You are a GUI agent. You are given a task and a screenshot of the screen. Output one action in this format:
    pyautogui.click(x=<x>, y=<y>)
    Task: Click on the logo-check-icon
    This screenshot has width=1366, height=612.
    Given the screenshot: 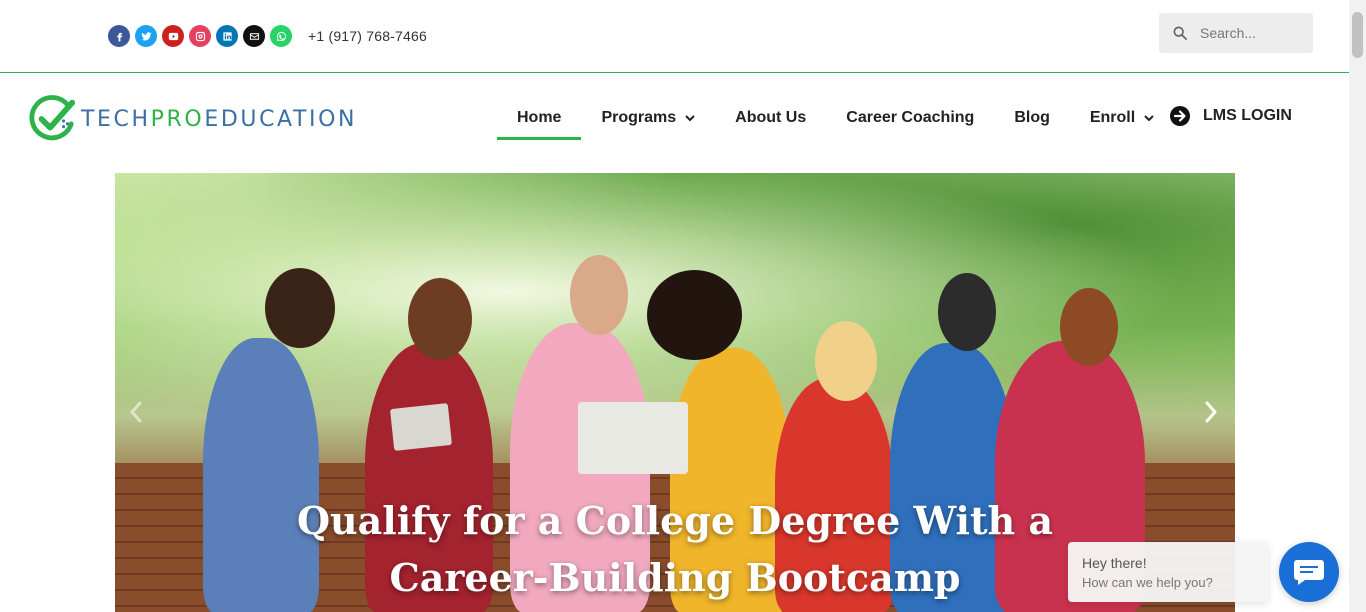 What is the action you would take?
    pyautogui.click(x=52, y=118)
    